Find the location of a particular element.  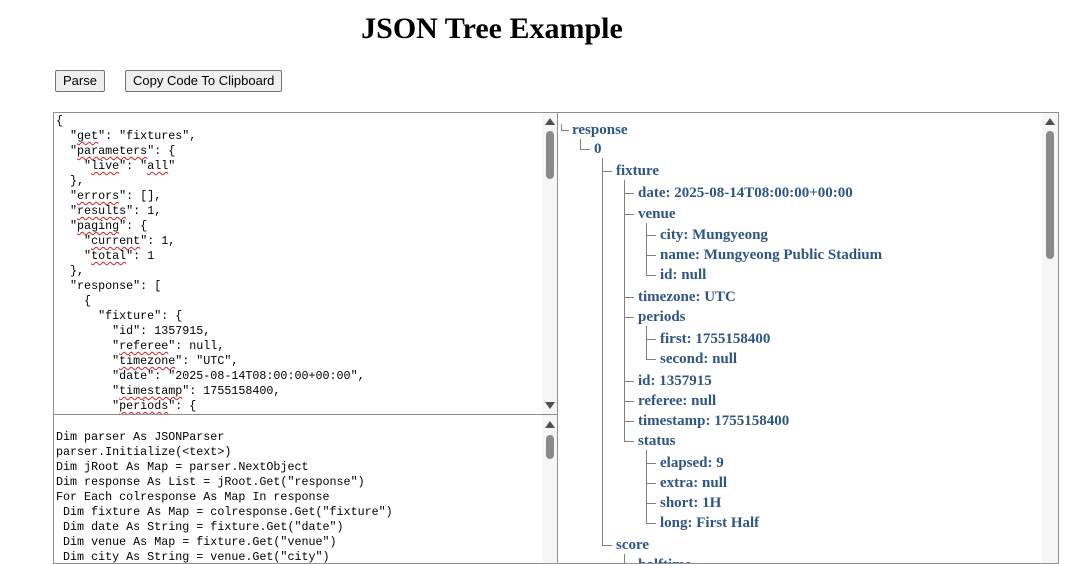

tree-node: timezone: UTC is located at coordinates (687, 297).